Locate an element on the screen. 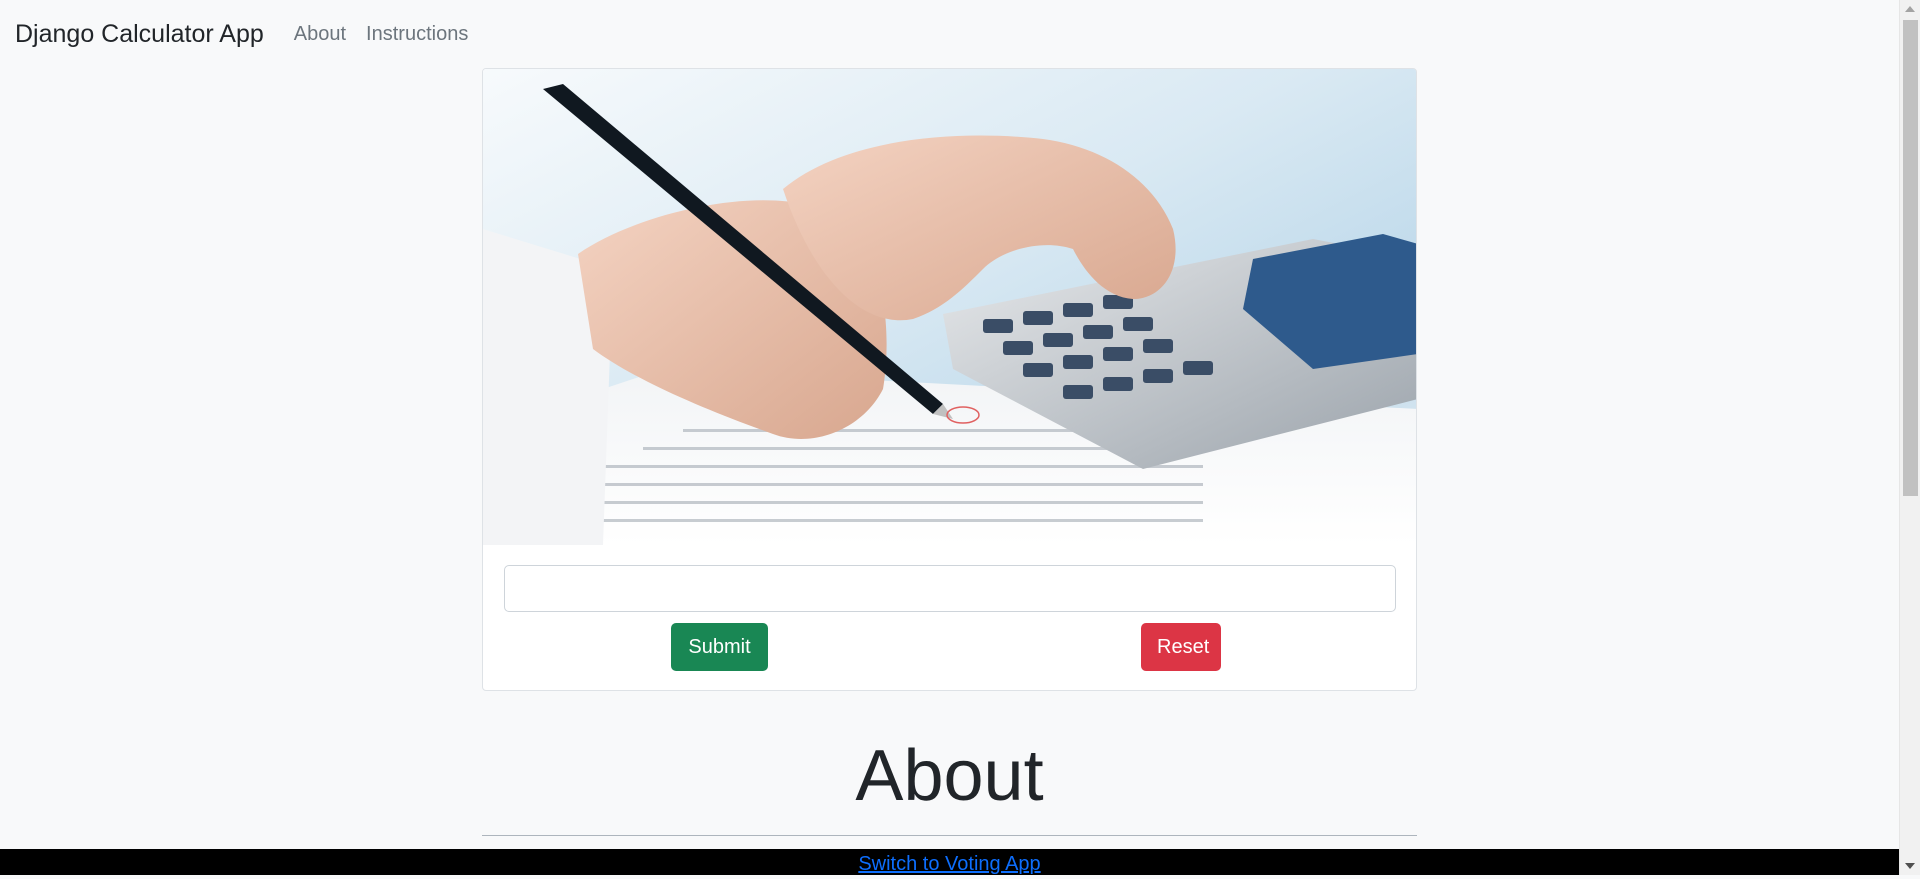  brand-link: Django Calculator App is located at coordinates (139, 34).